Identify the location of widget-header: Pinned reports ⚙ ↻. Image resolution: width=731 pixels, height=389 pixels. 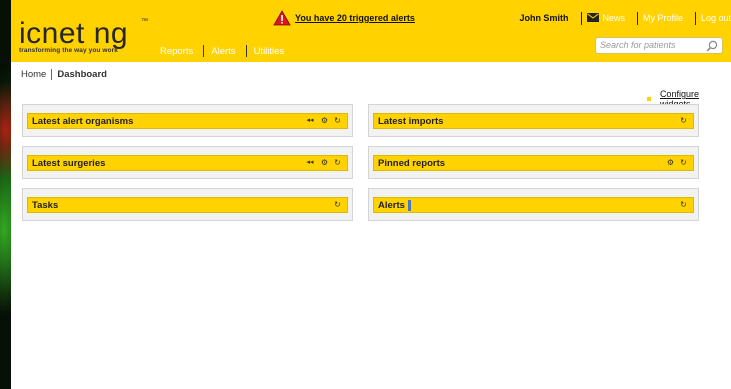
(533, 163).